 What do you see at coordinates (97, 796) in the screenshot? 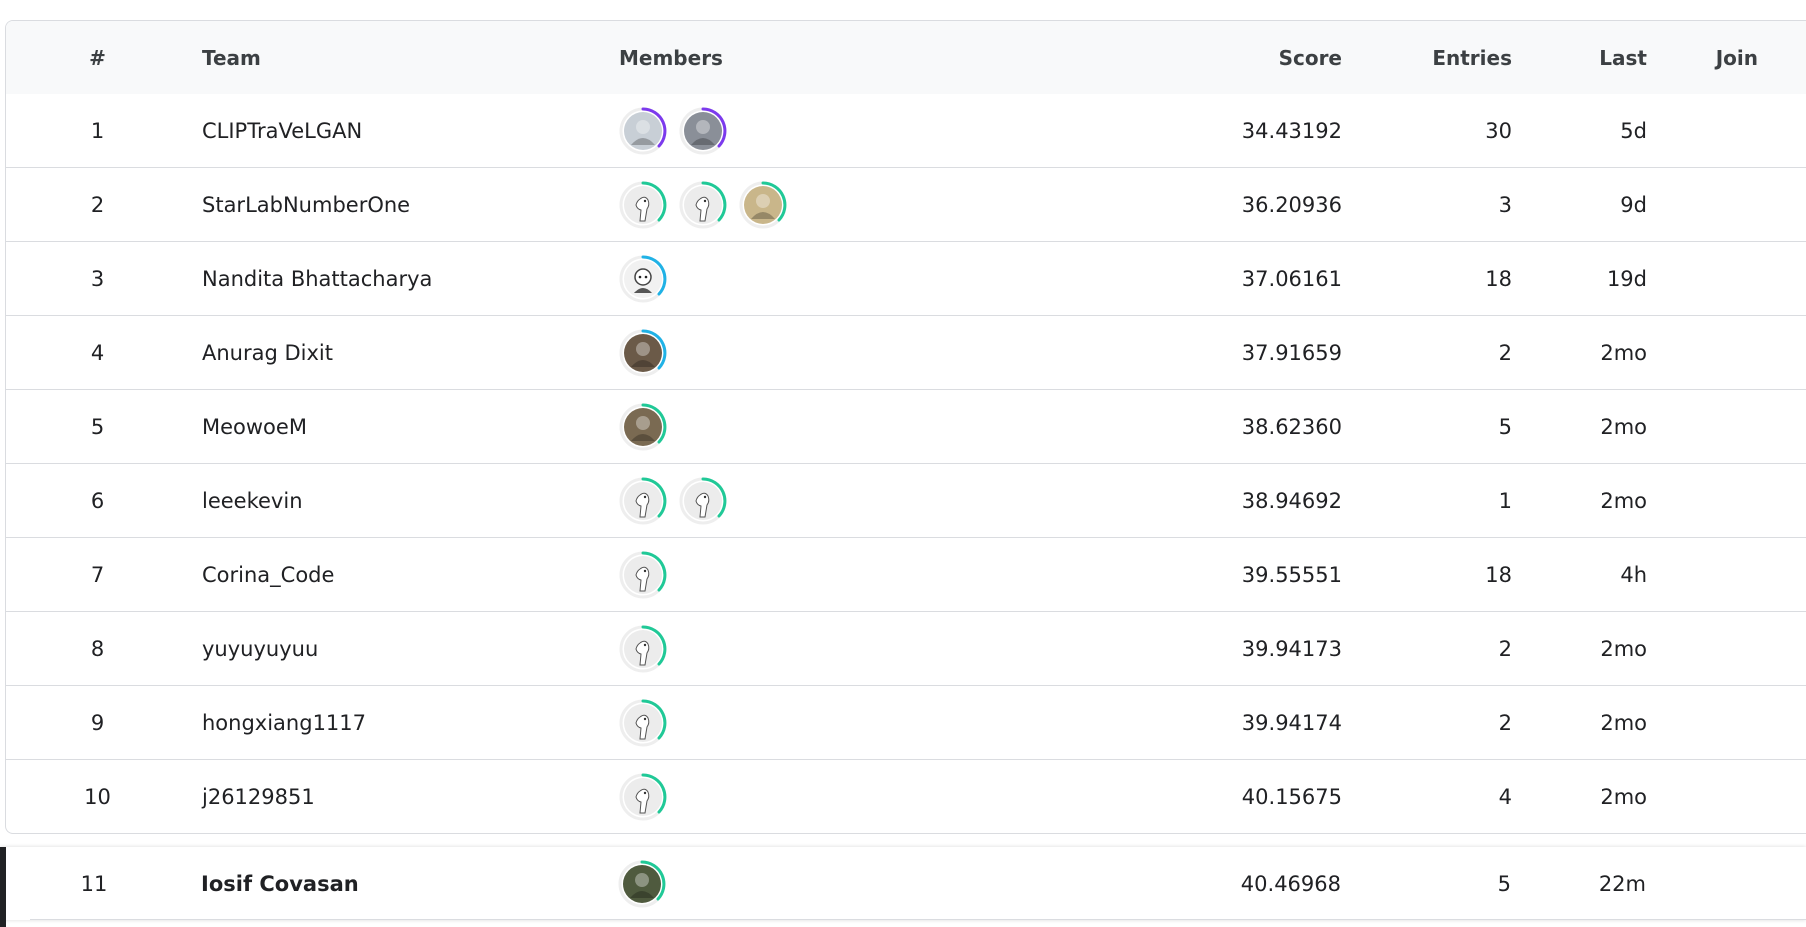
I see `rank-cell: 10` at bounding box center [97, 796].